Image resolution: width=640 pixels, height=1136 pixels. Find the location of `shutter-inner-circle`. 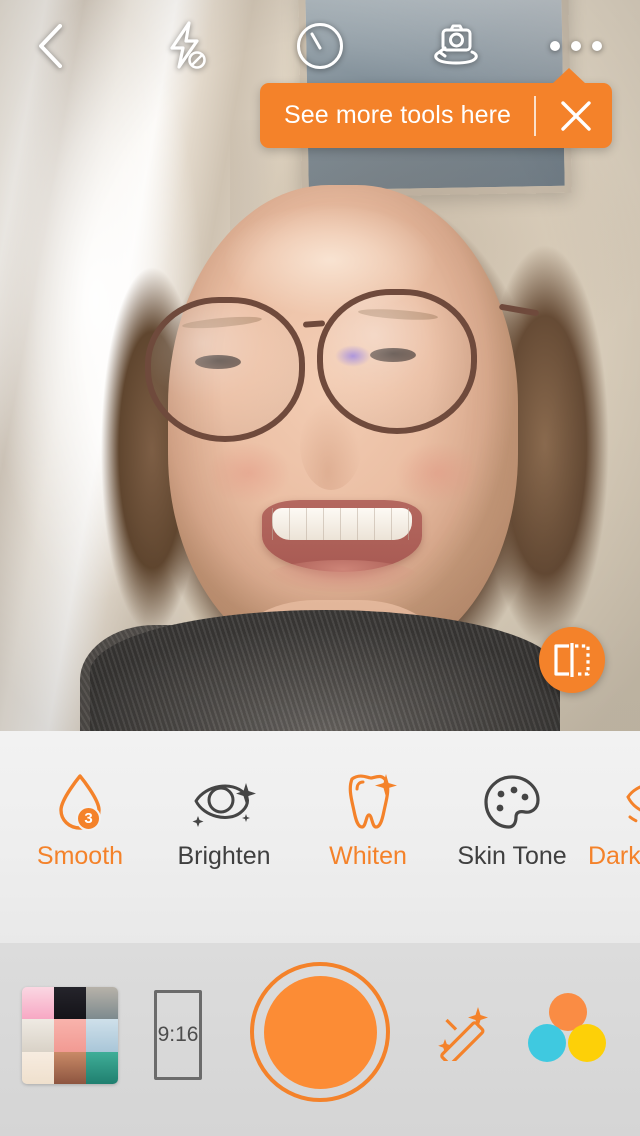

shutter-inner-circle is located at coordinates (320, 1032).